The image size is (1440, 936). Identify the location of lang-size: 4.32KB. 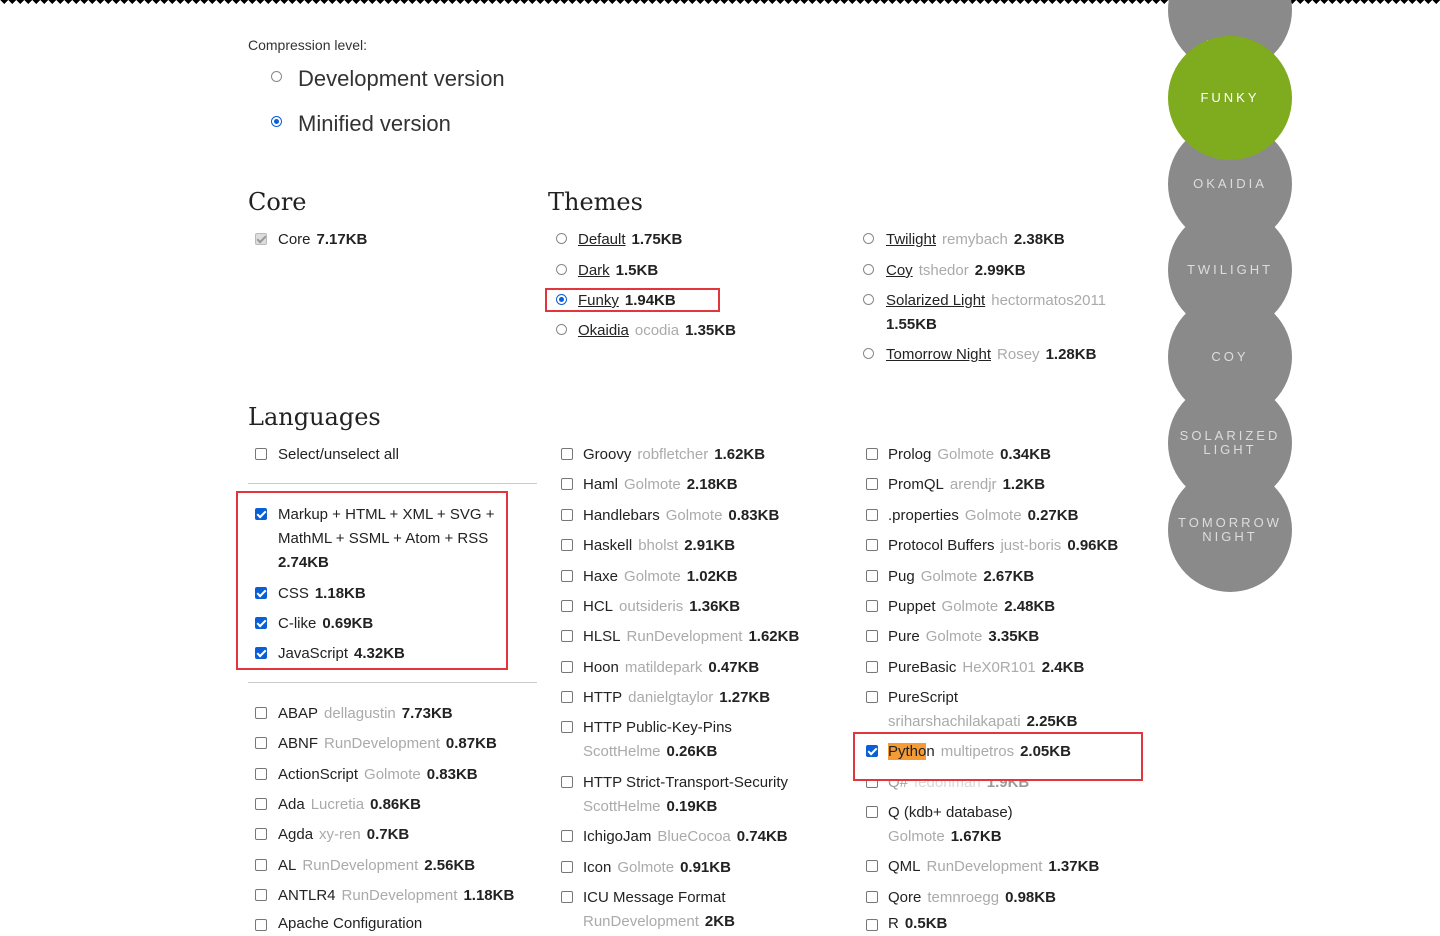
(379, 653).